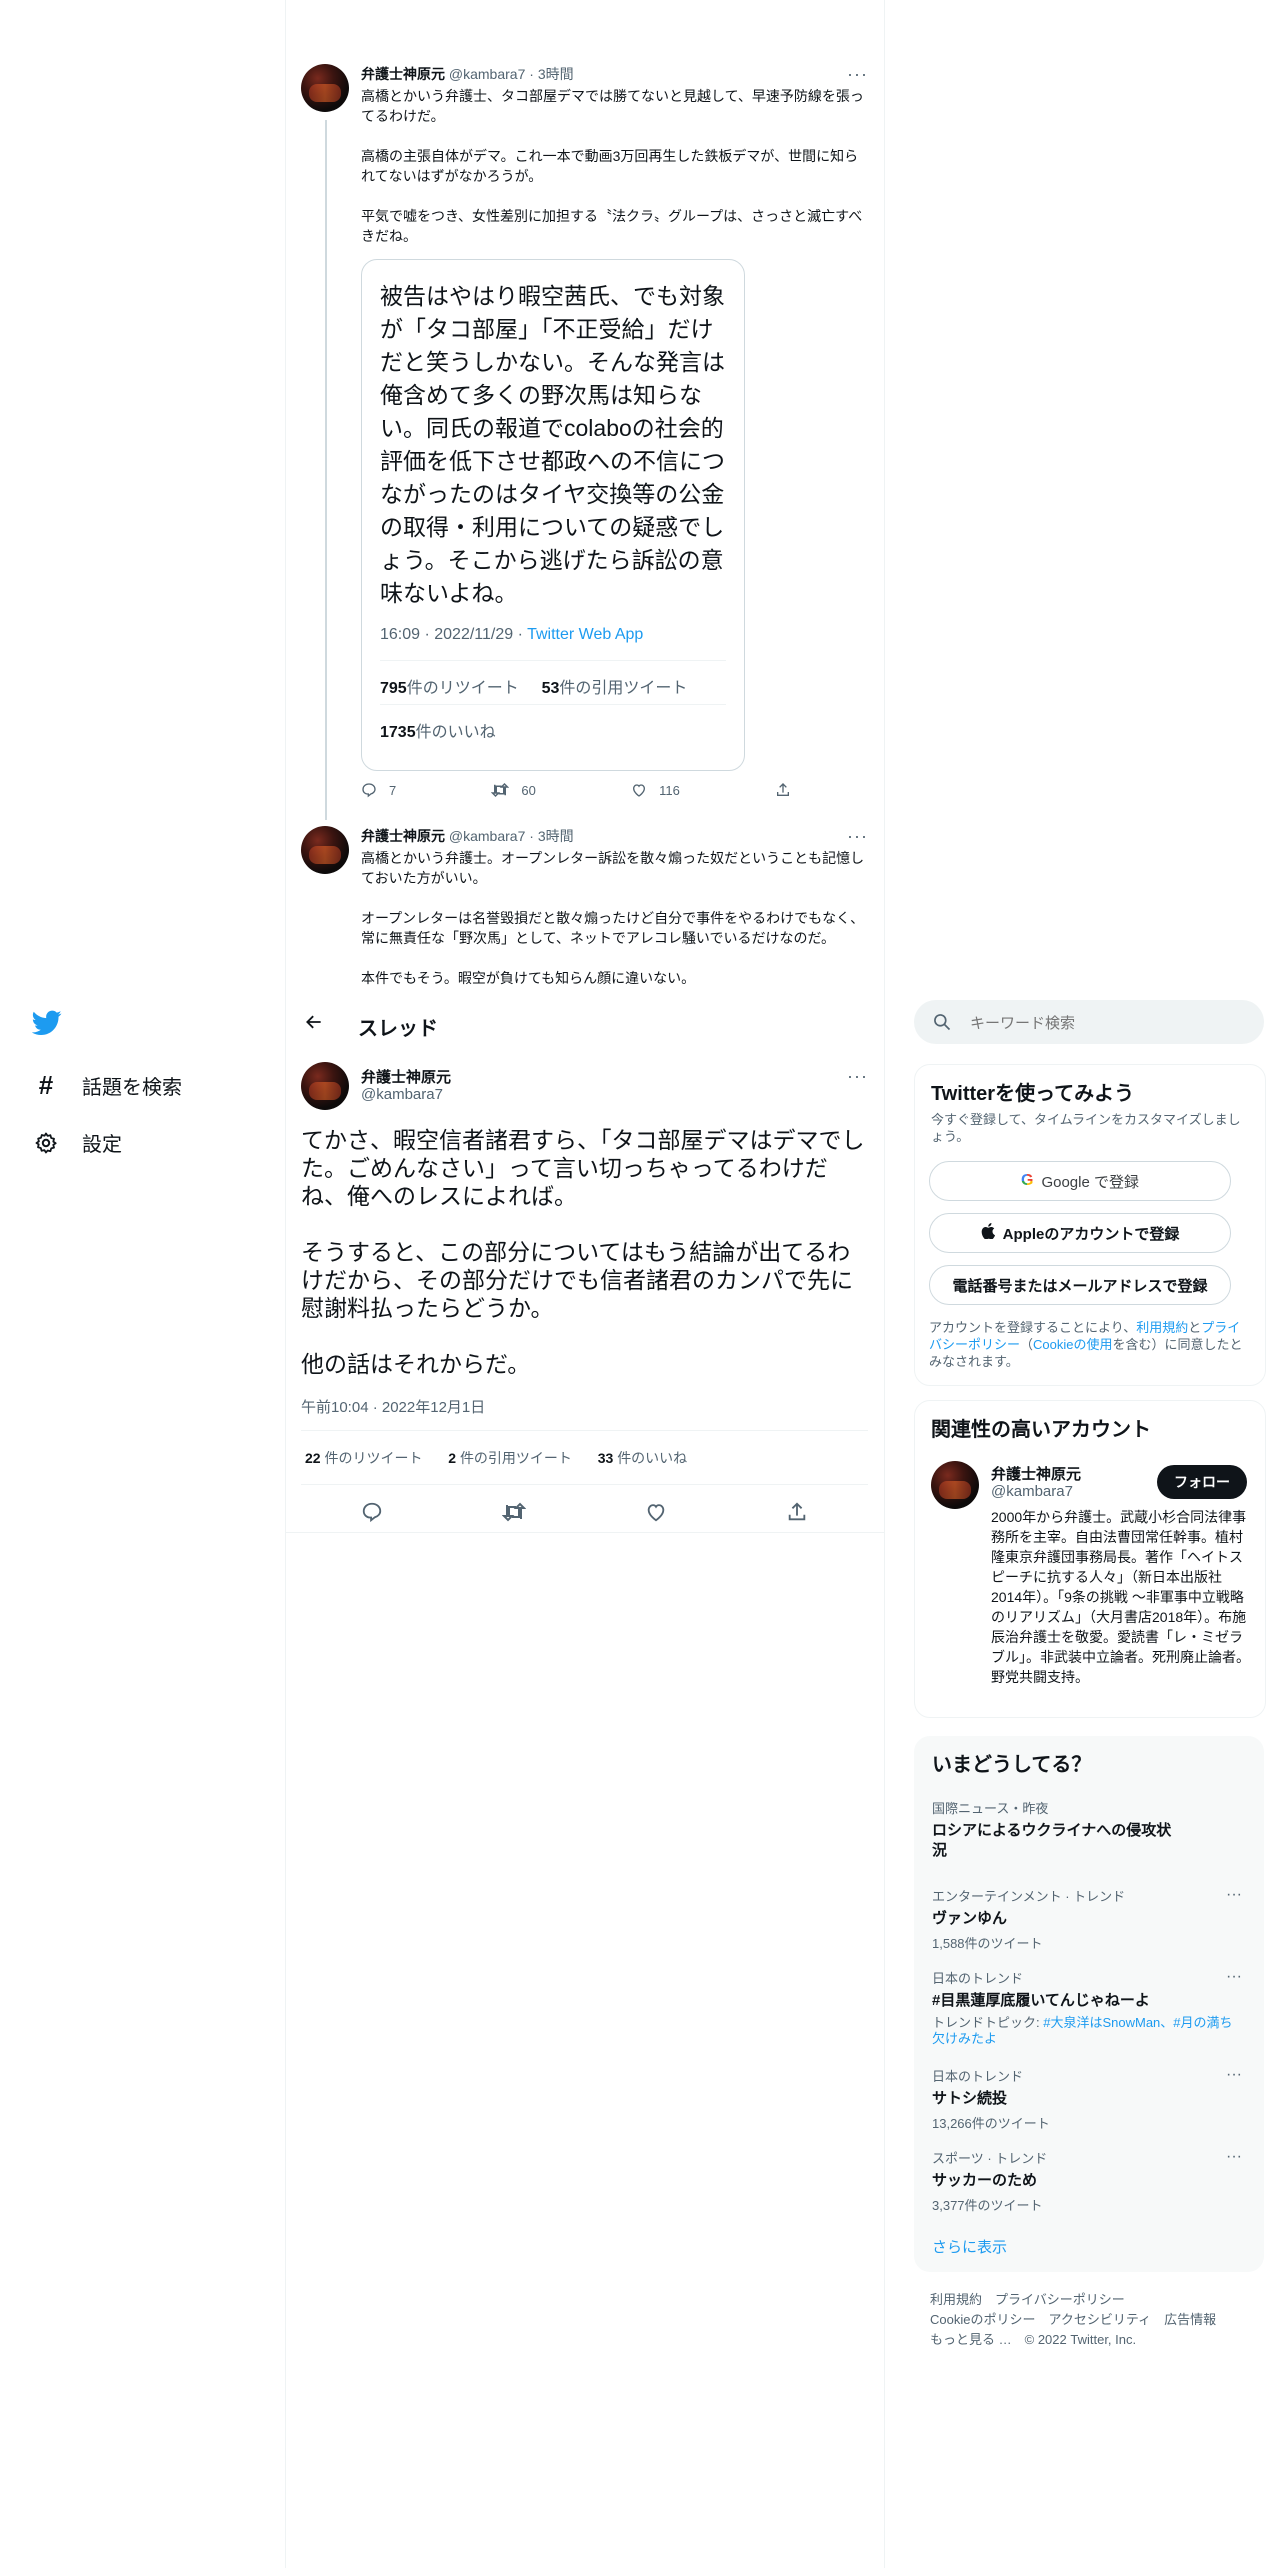 This screenshot has height=2568, width=1284. Describe the element at coordinates (1162, 1327) in the screenshot. I see `terms-link: 利用規約` at that location.